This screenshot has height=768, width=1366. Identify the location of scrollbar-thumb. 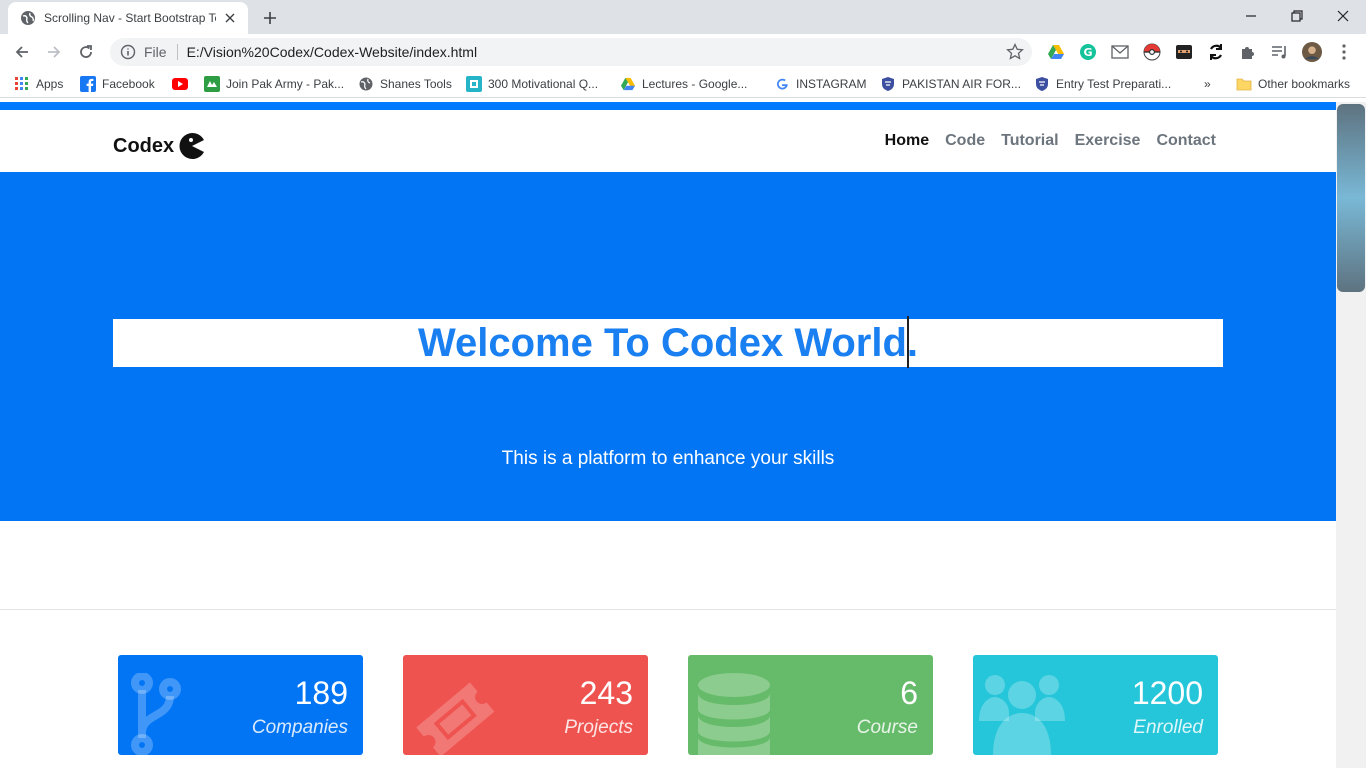
(1351, 198).